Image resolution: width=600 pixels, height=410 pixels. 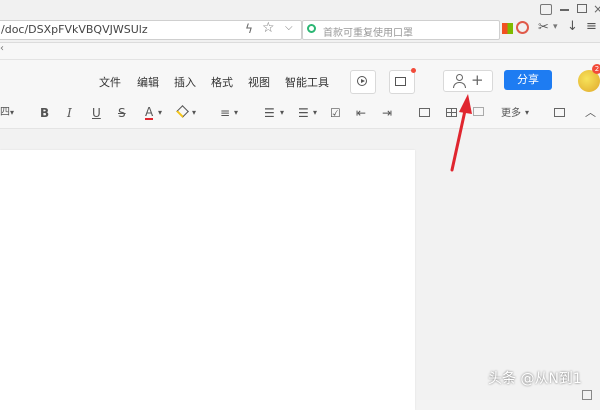 What do you see at coordinates (259, 82) in the screenshot?
I see `menu-view: 视图` at bounding box center [259, 82].